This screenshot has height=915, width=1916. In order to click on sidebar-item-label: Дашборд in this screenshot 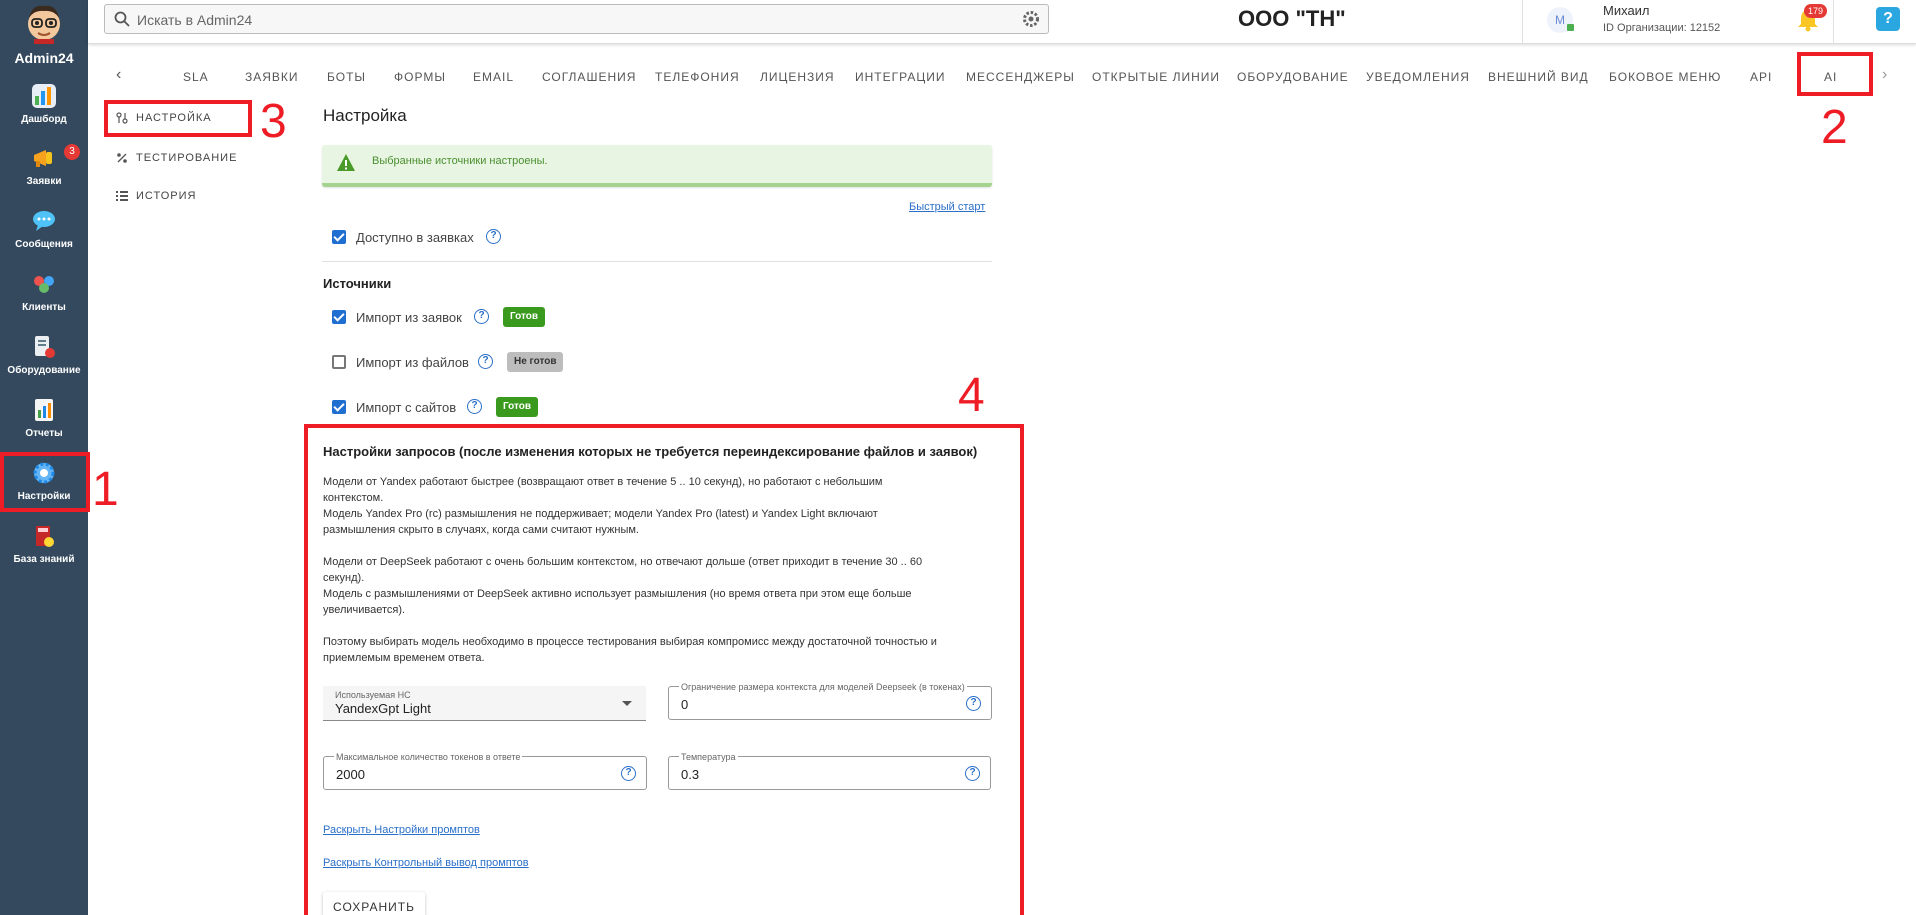, I will do `click(44, 119)`.